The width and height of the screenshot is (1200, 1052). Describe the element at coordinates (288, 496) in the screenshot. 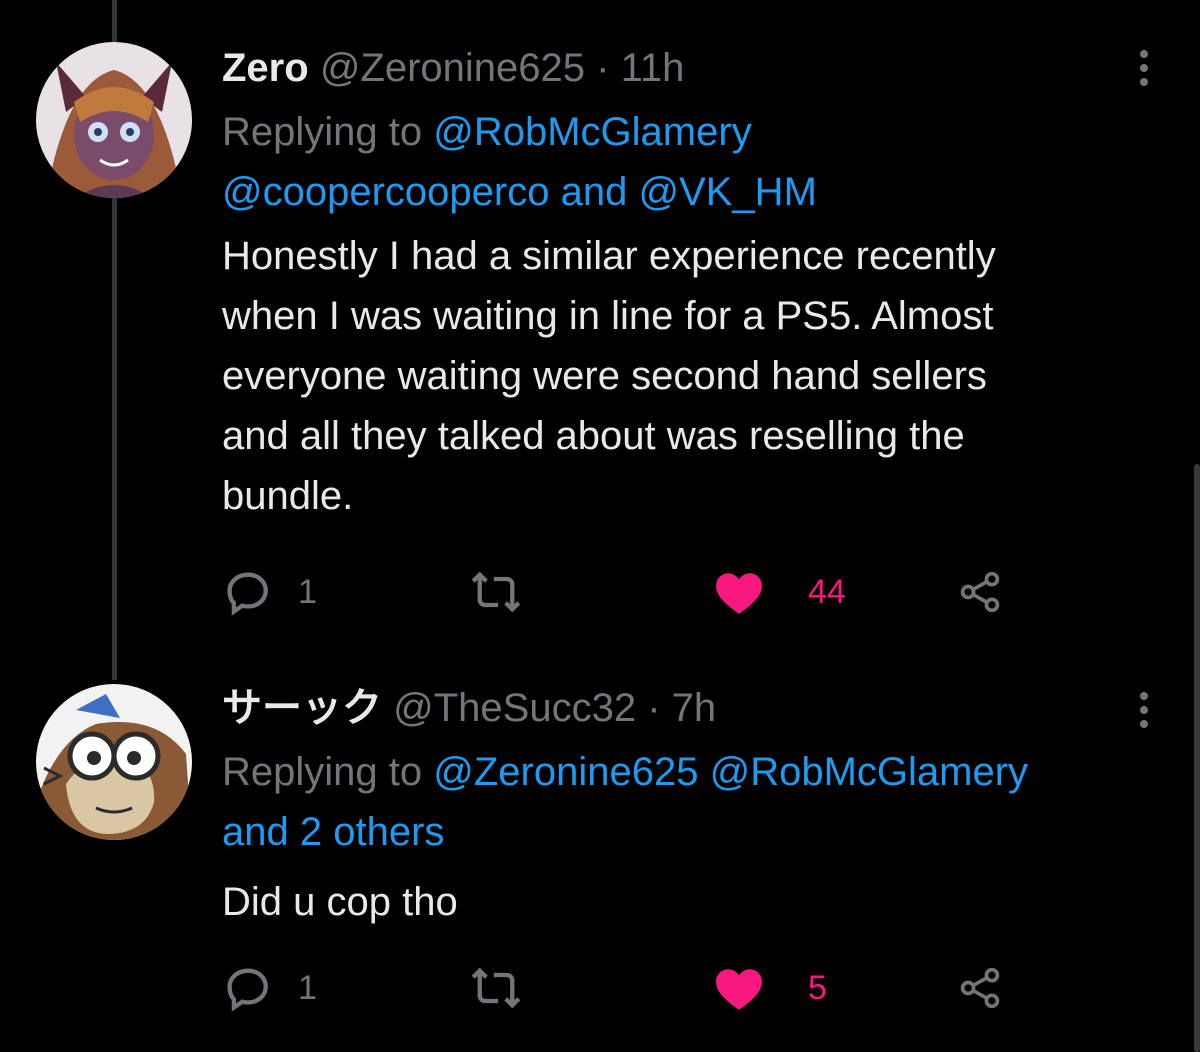

I see `tweet-text-line: bundle.` at that location.